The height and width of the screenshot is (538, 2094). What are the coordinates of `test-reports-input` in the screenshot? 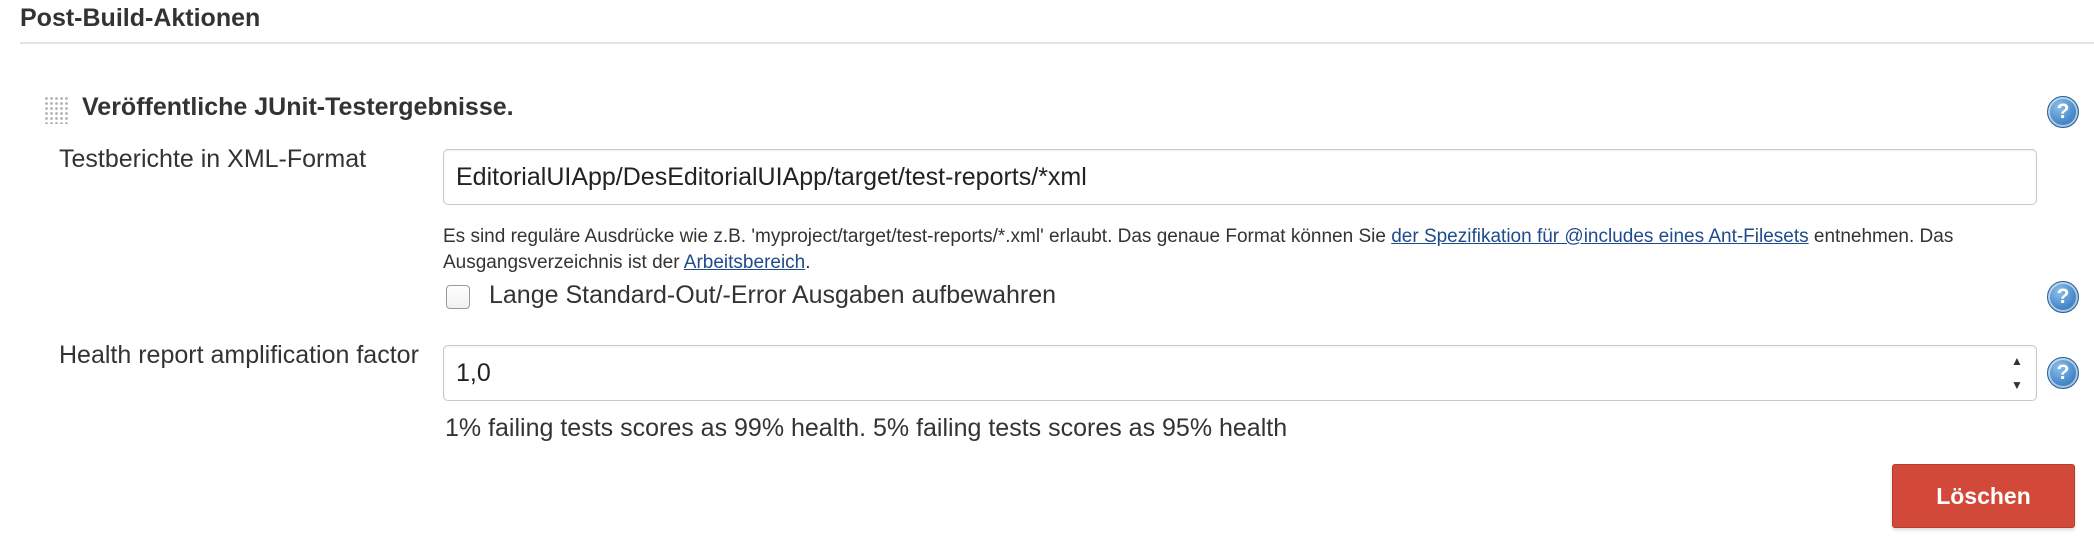 It's located at (1240, 177).